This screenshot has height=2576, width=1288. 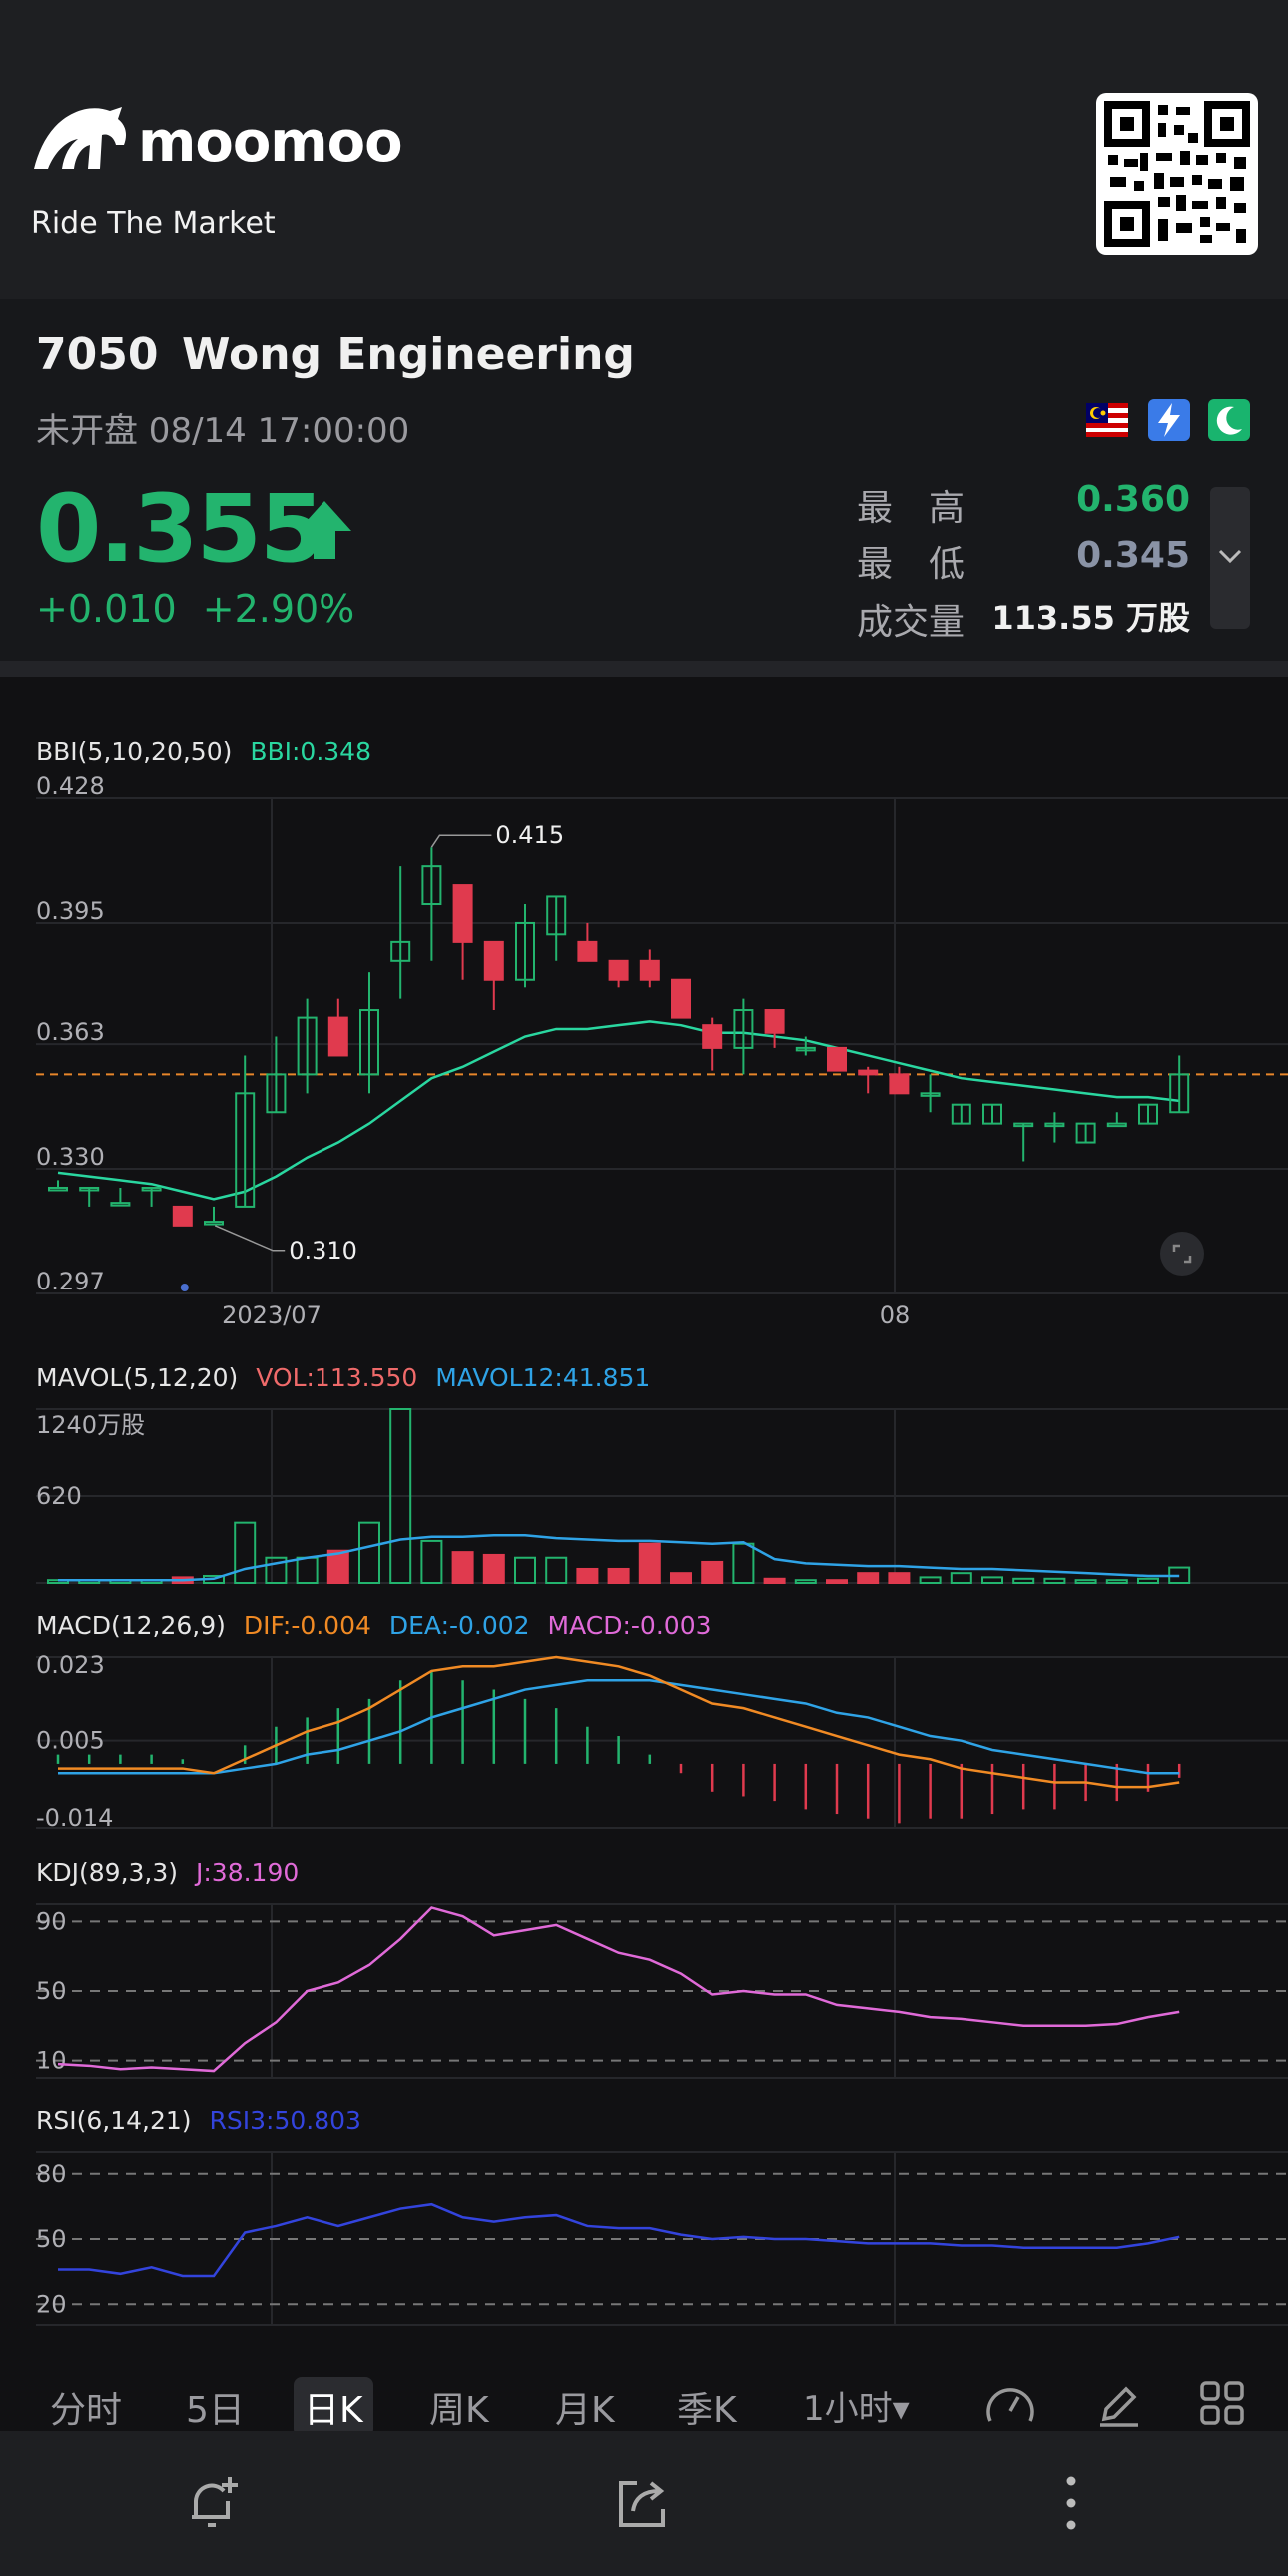 I want to click on bottom-toolbar, so click(x=644, y=2503).